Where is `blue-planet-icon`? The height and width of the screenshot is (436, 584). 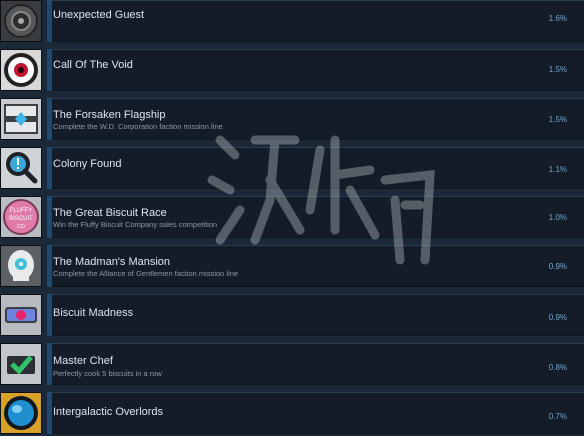 blue-planet-icon is located at coordinates (21, 413).